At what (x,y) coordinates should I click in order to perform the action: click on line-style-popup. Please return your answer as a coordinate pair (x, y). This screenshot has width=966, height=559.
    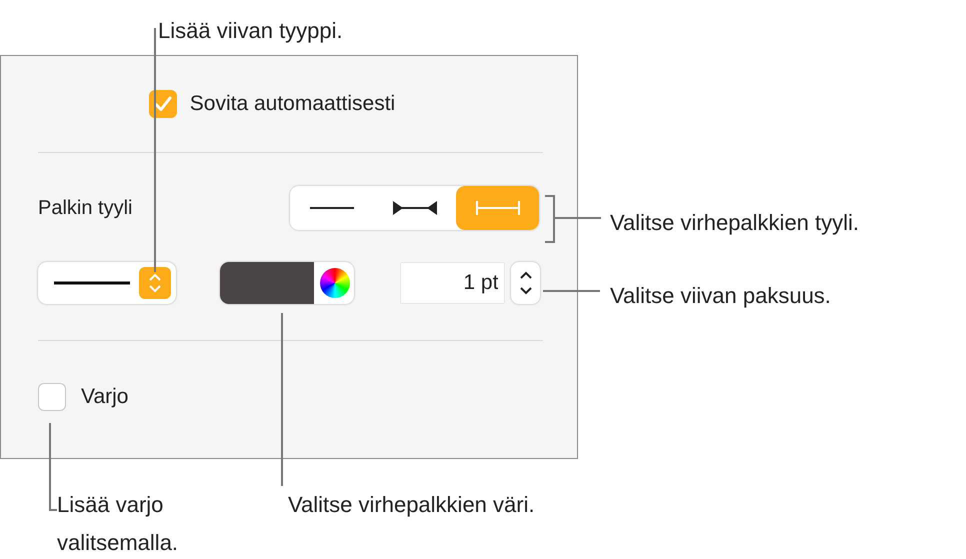
    Looking at the image, I should click on (107, 283).